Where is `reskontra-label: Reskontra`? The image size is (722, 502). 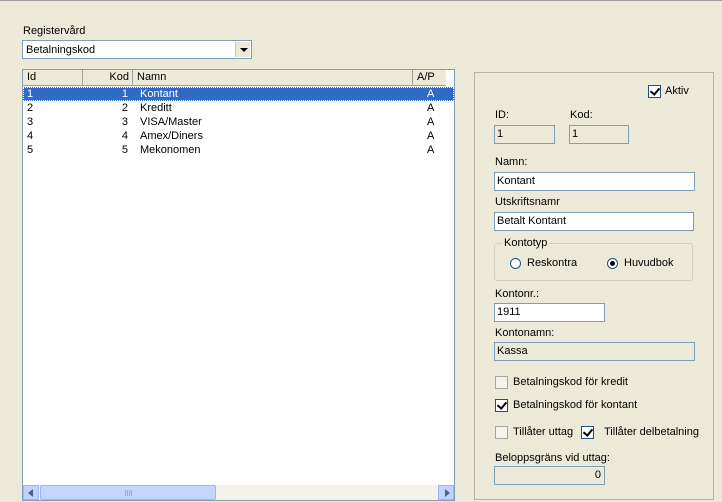 reskontra-label: Reskontra is located at coordinates (552, 263).